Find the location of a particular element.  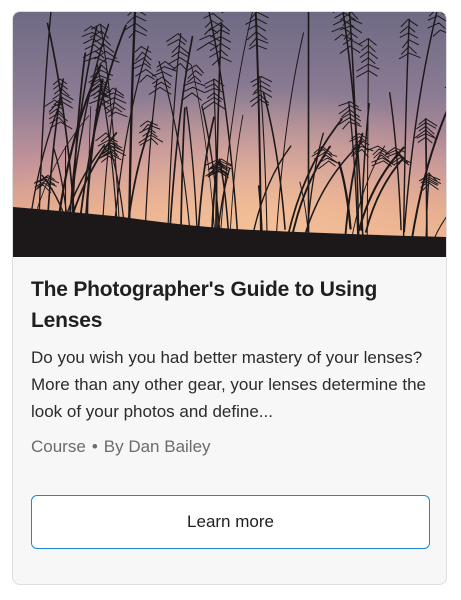

course-meta: Course • By Dan Bailey is located at coordinates (121, 447).